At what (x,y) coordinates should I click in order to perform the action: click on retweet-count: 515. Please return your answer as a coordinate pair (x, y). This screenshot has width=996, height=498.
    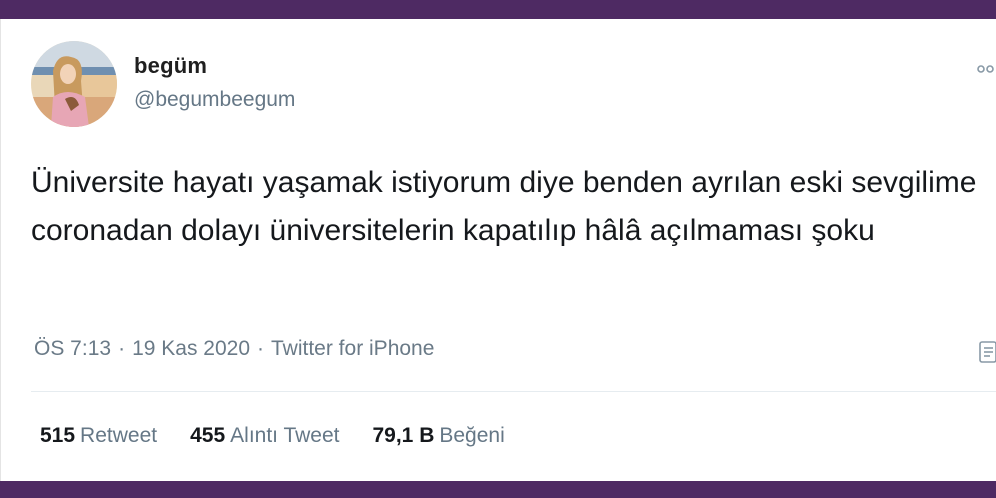
    Looking at the image, I should click on (58, 435).